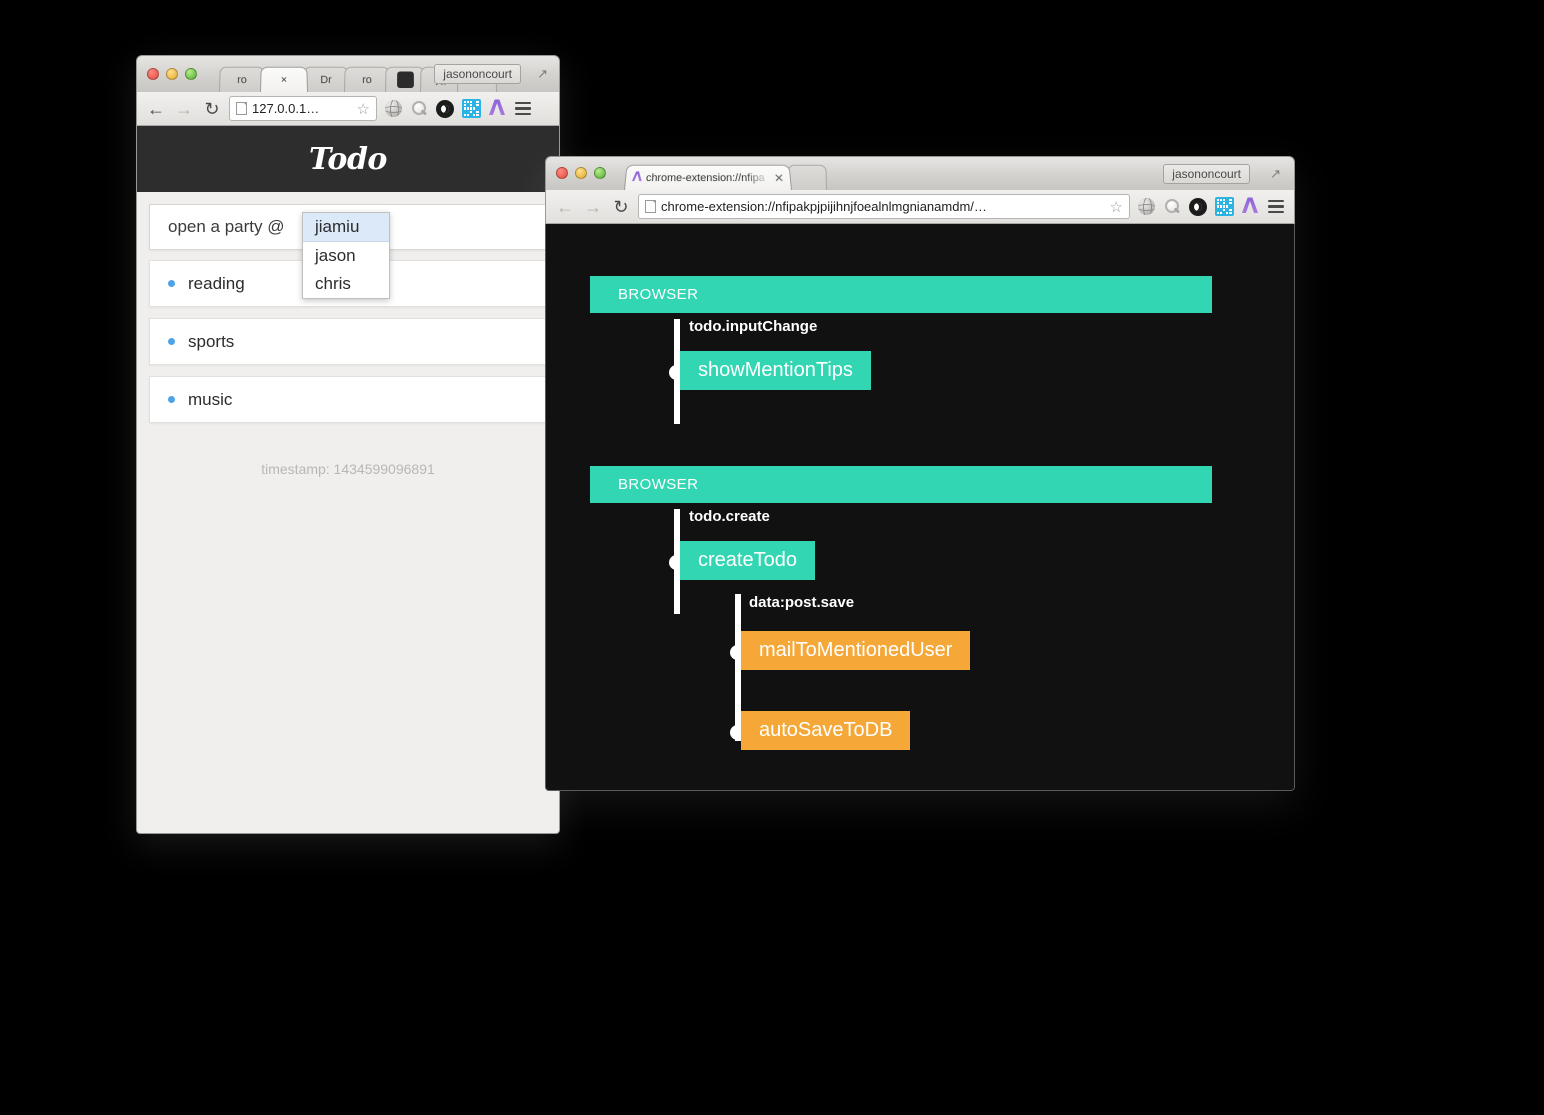 The image size is (1544, 1115). Describe the element at coordinates (346, 284) in the screenshot. I see `mention-option-chris: chris` at that location.